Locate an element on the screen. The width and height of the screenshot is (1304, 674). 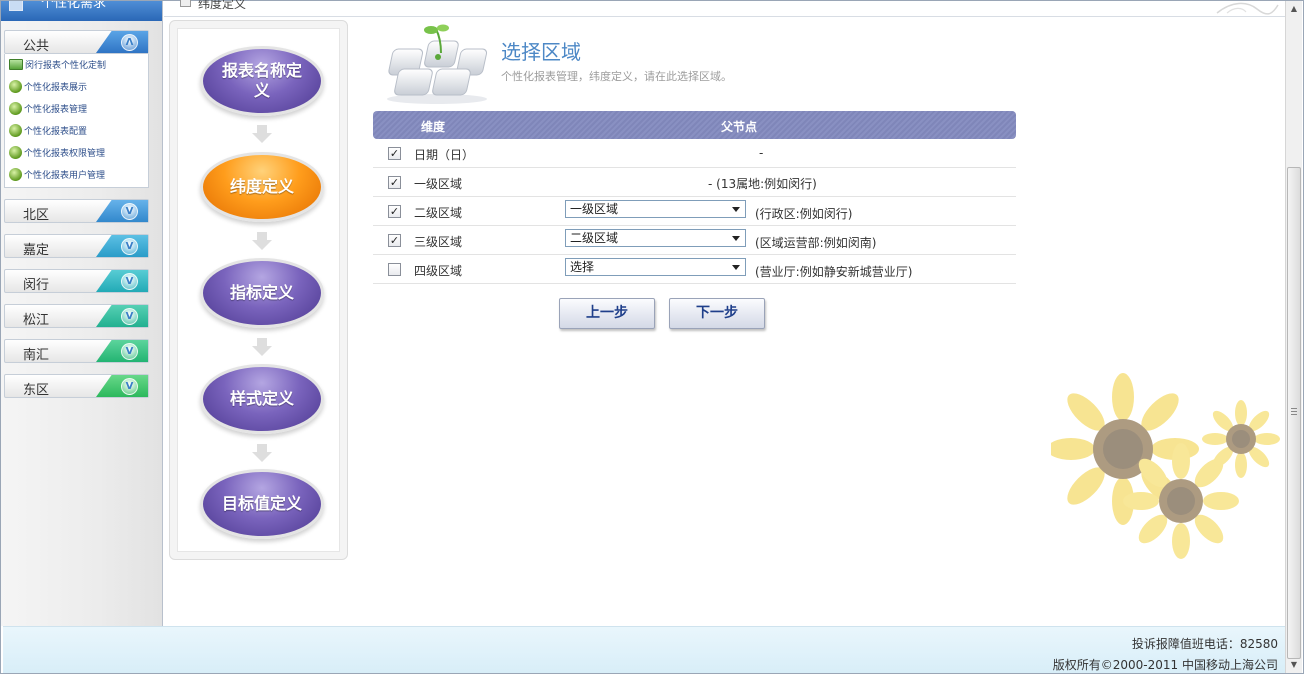
parent-hint: (营业厅:例如静安新城营业厅) is located at coordinates (834, 272).